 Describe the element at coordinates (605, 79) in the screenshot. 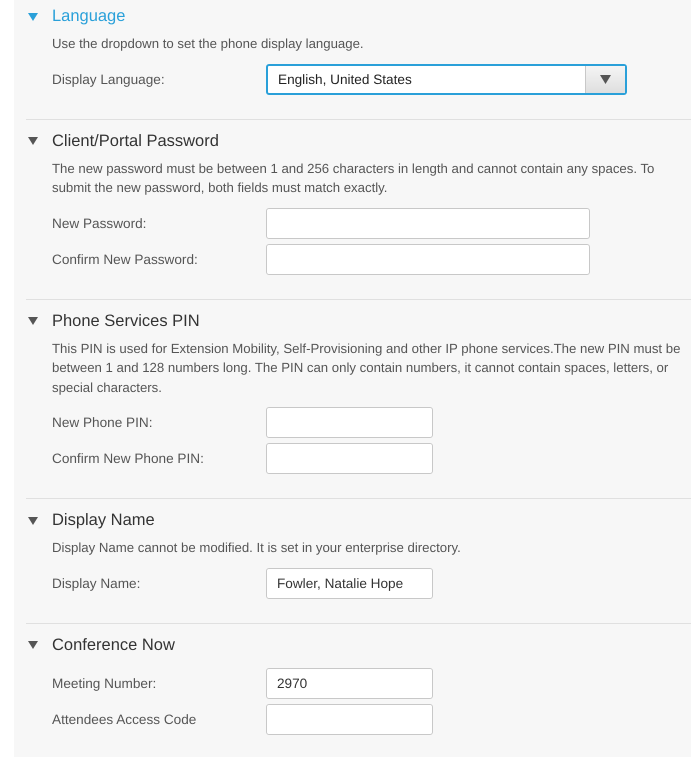

I see `dropdown-arrow-icon` at that location.